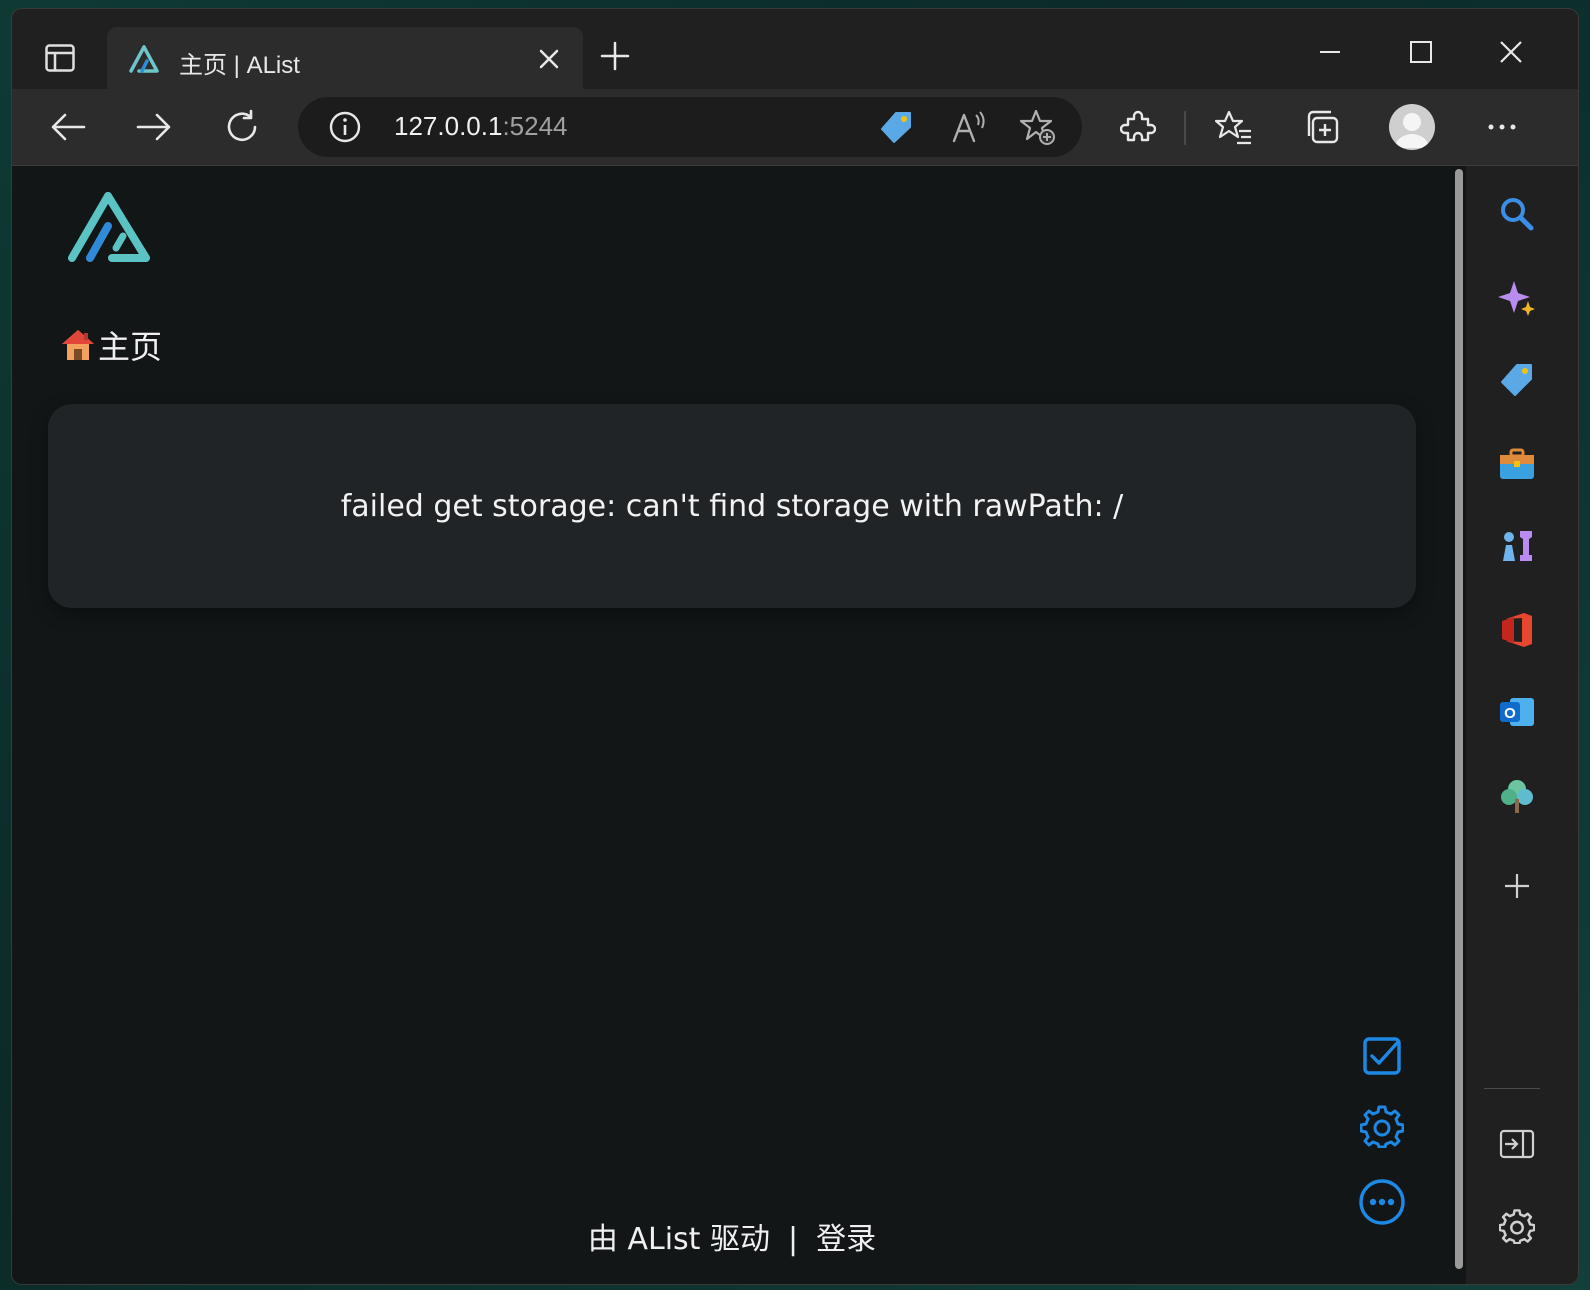 This screenshot has width=1590, height=1290. I want to click on url-host: 127.0.0.1, so click(448, 126).